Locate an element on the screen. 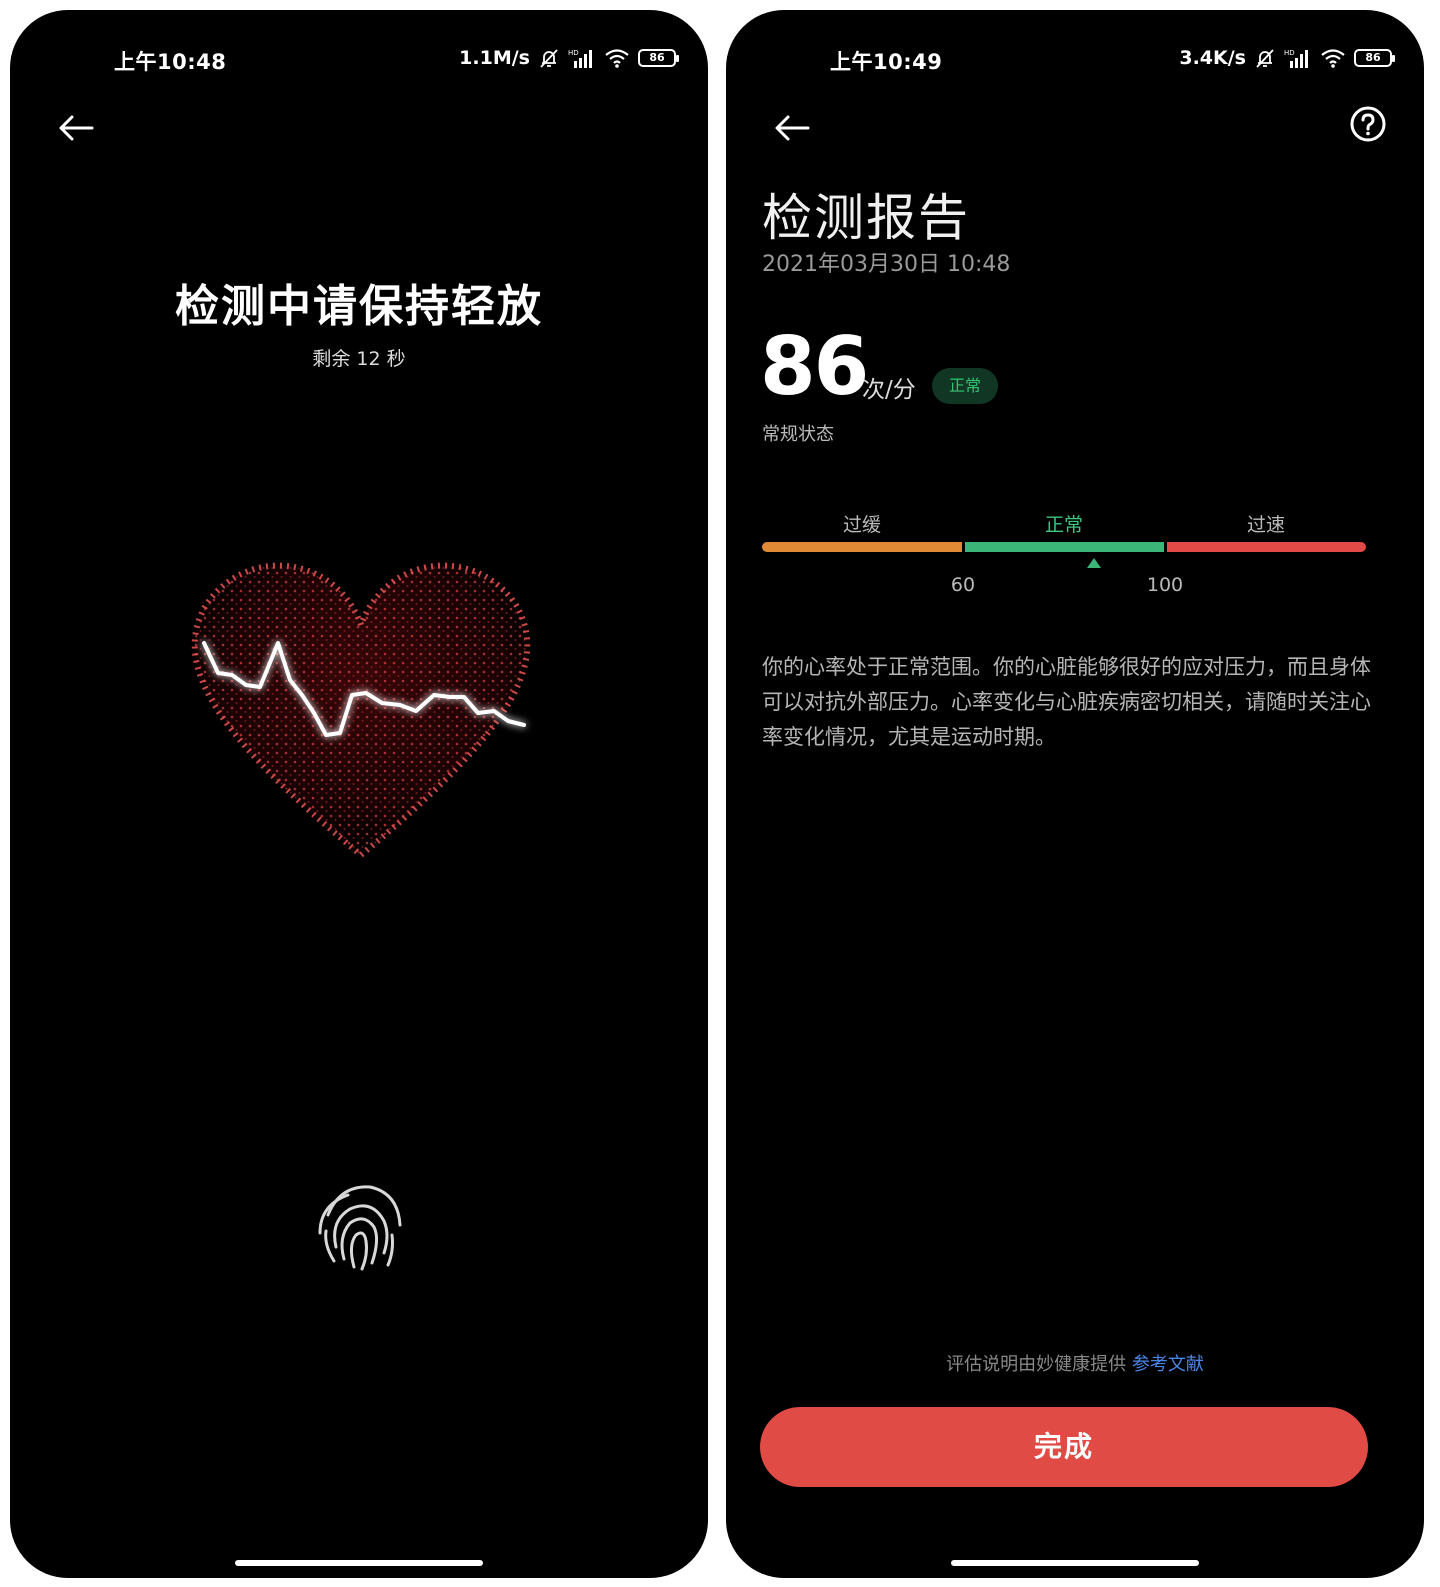 This screenshot has height=1587, width=1440. status-icons: 3.4K/s HD 86 is located at coordinates (1287, 58).